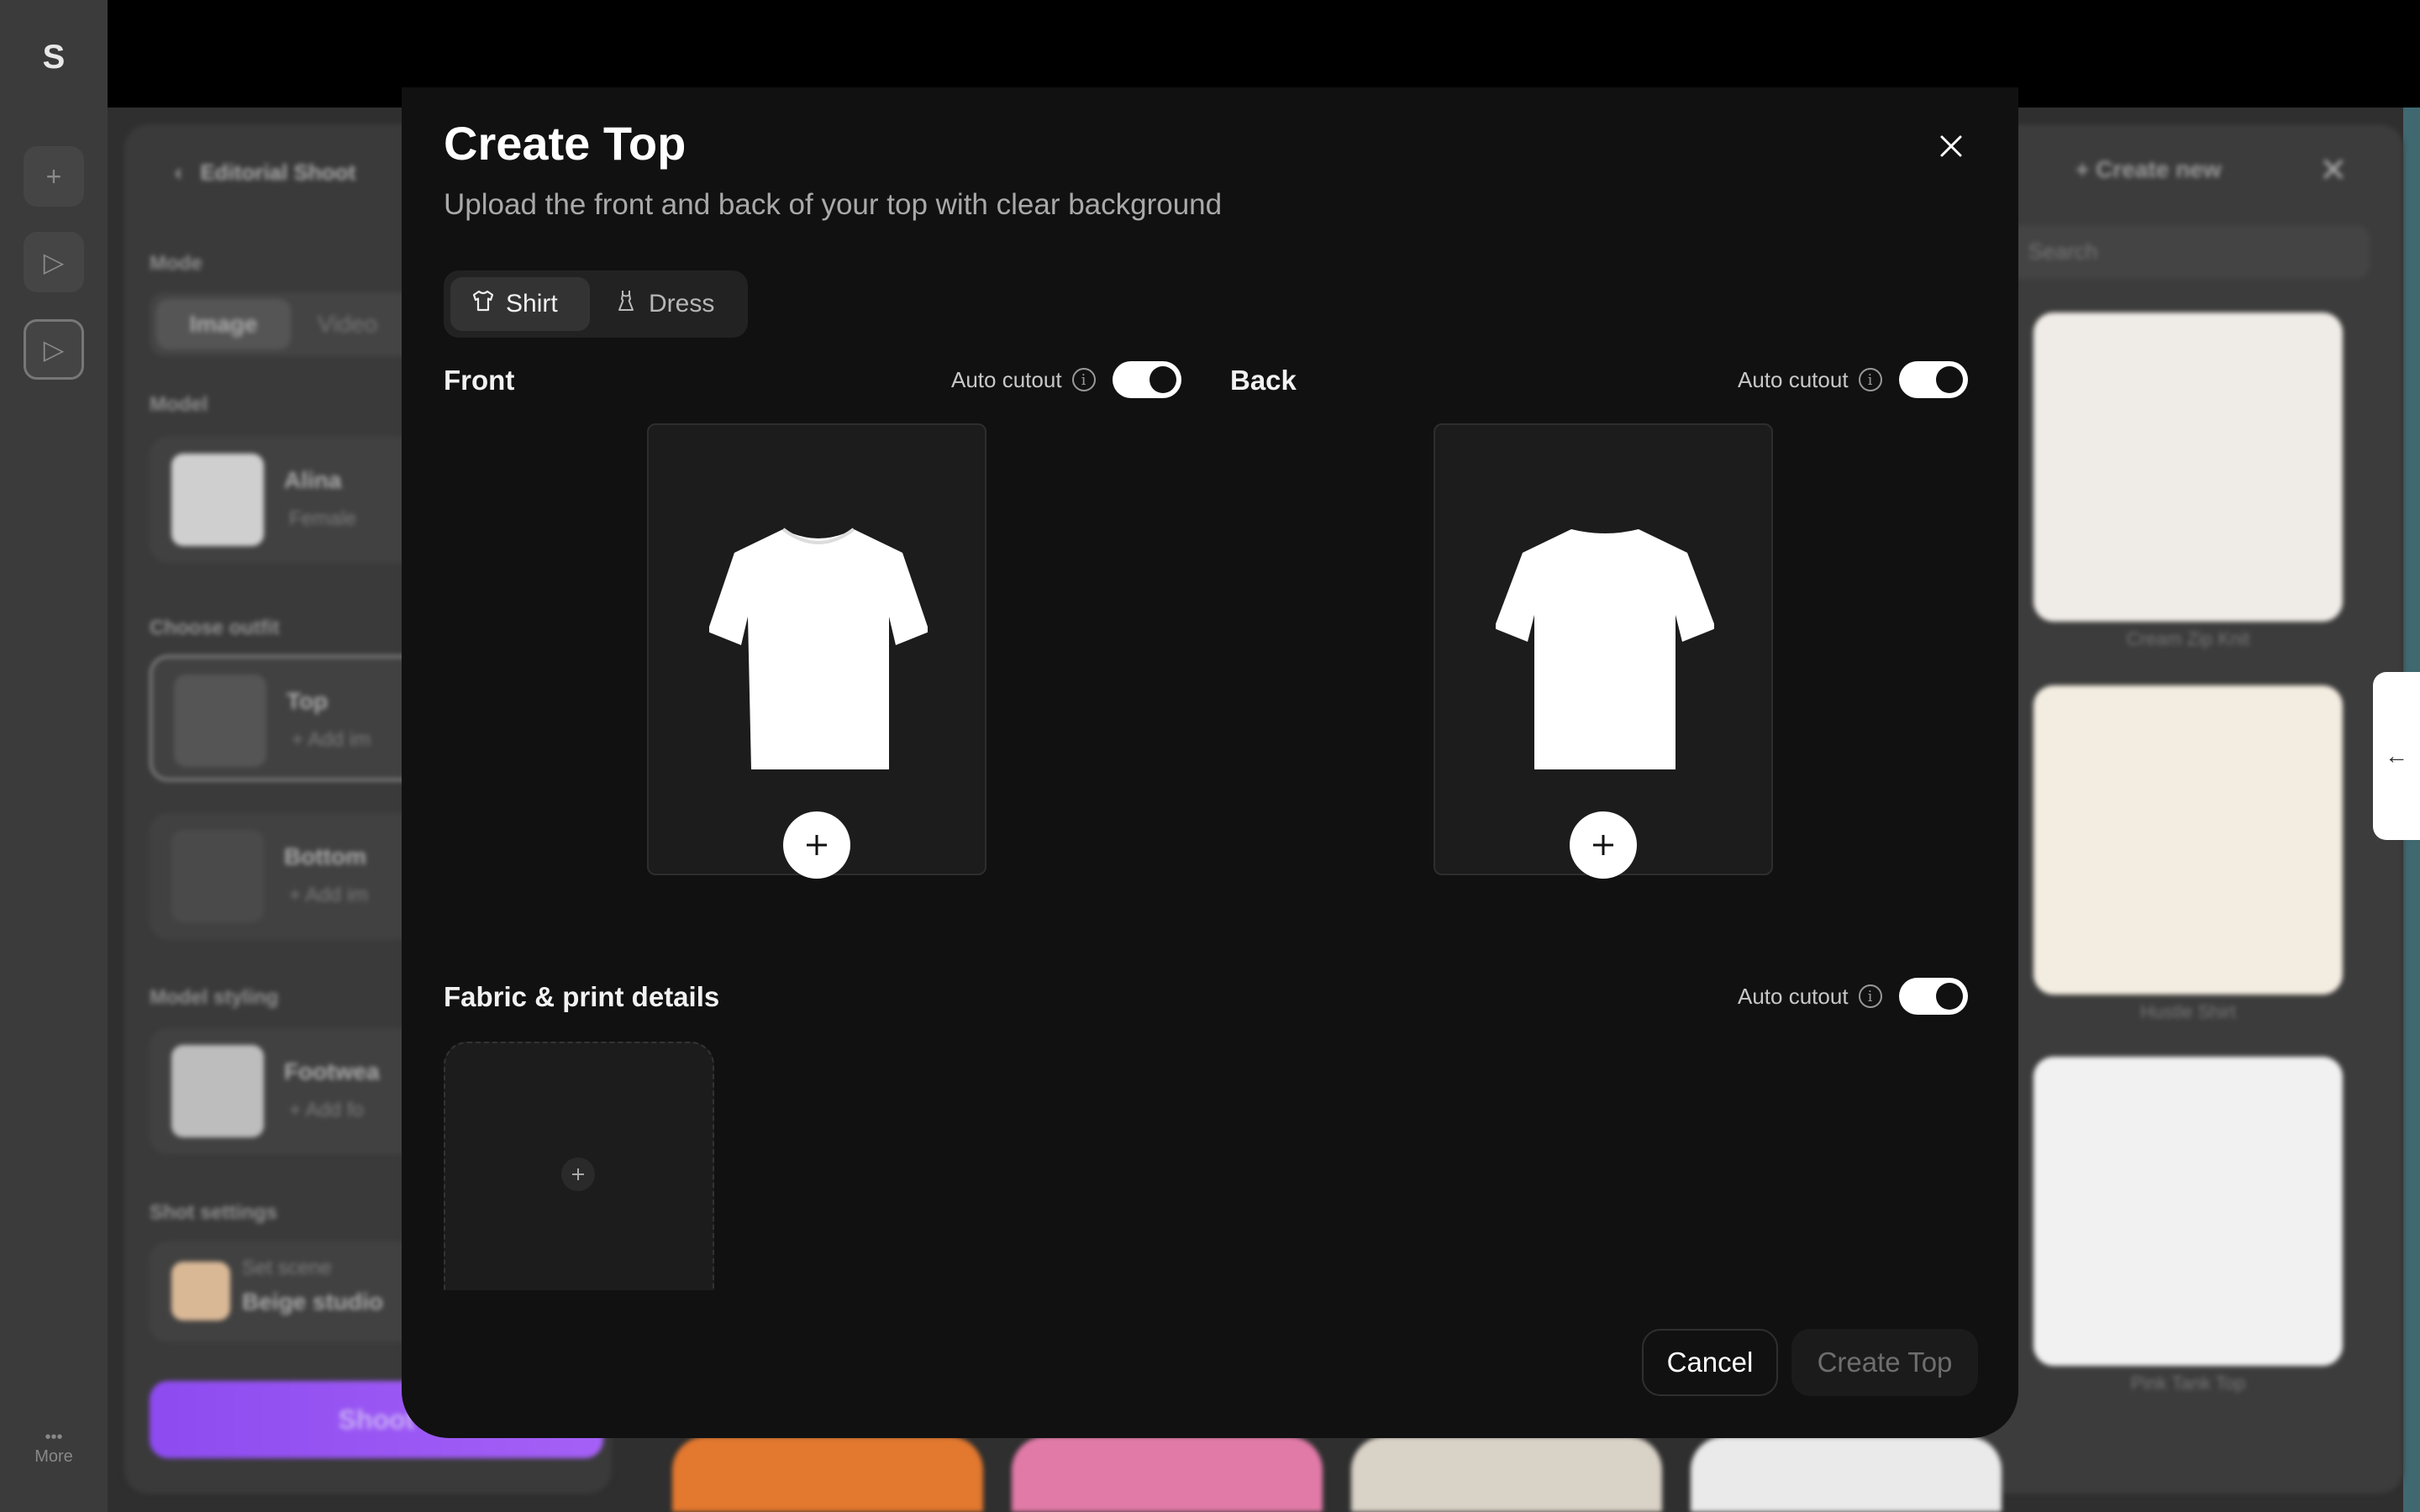 The image size is (2420, 1512). What do you see at coordinates (325, 856) in the screenshot?
I see `bottom-title: Bottom` at bounding box center [325, 856].